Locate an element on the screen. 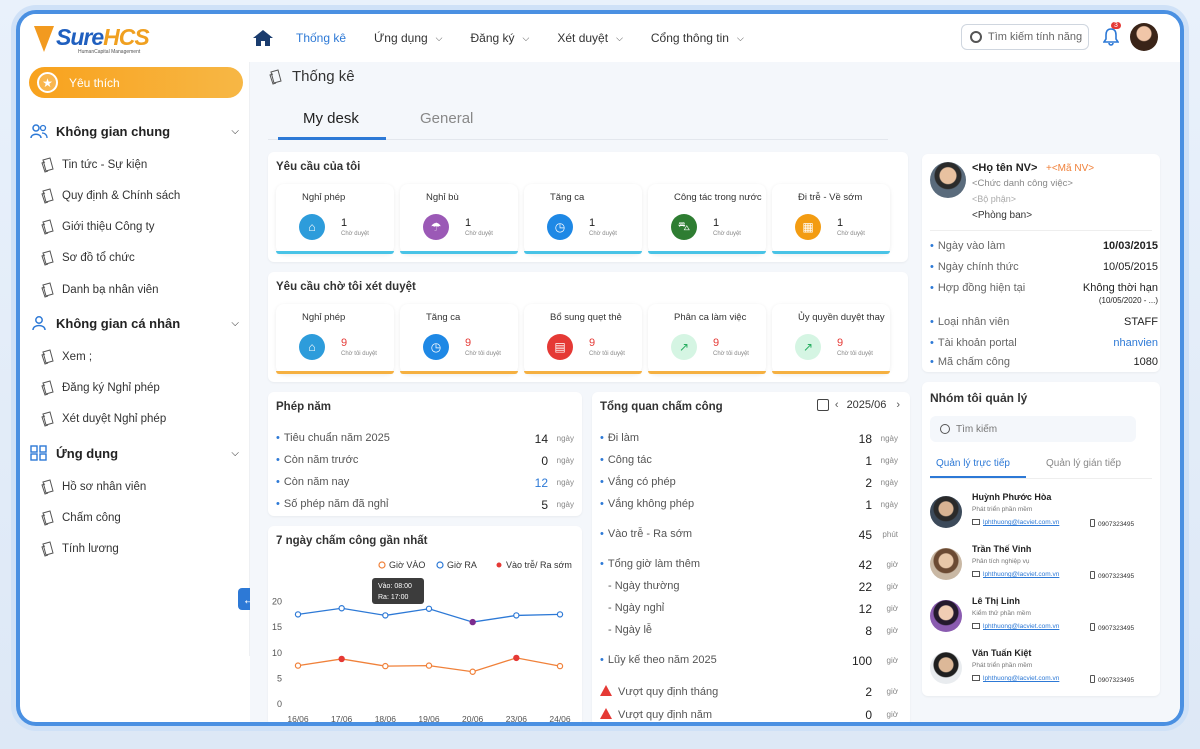 The height and width of the screenshot is (749, 1200). nav-dang-ky: Đăng ký ⌵ is located at coordinates (500, 38).